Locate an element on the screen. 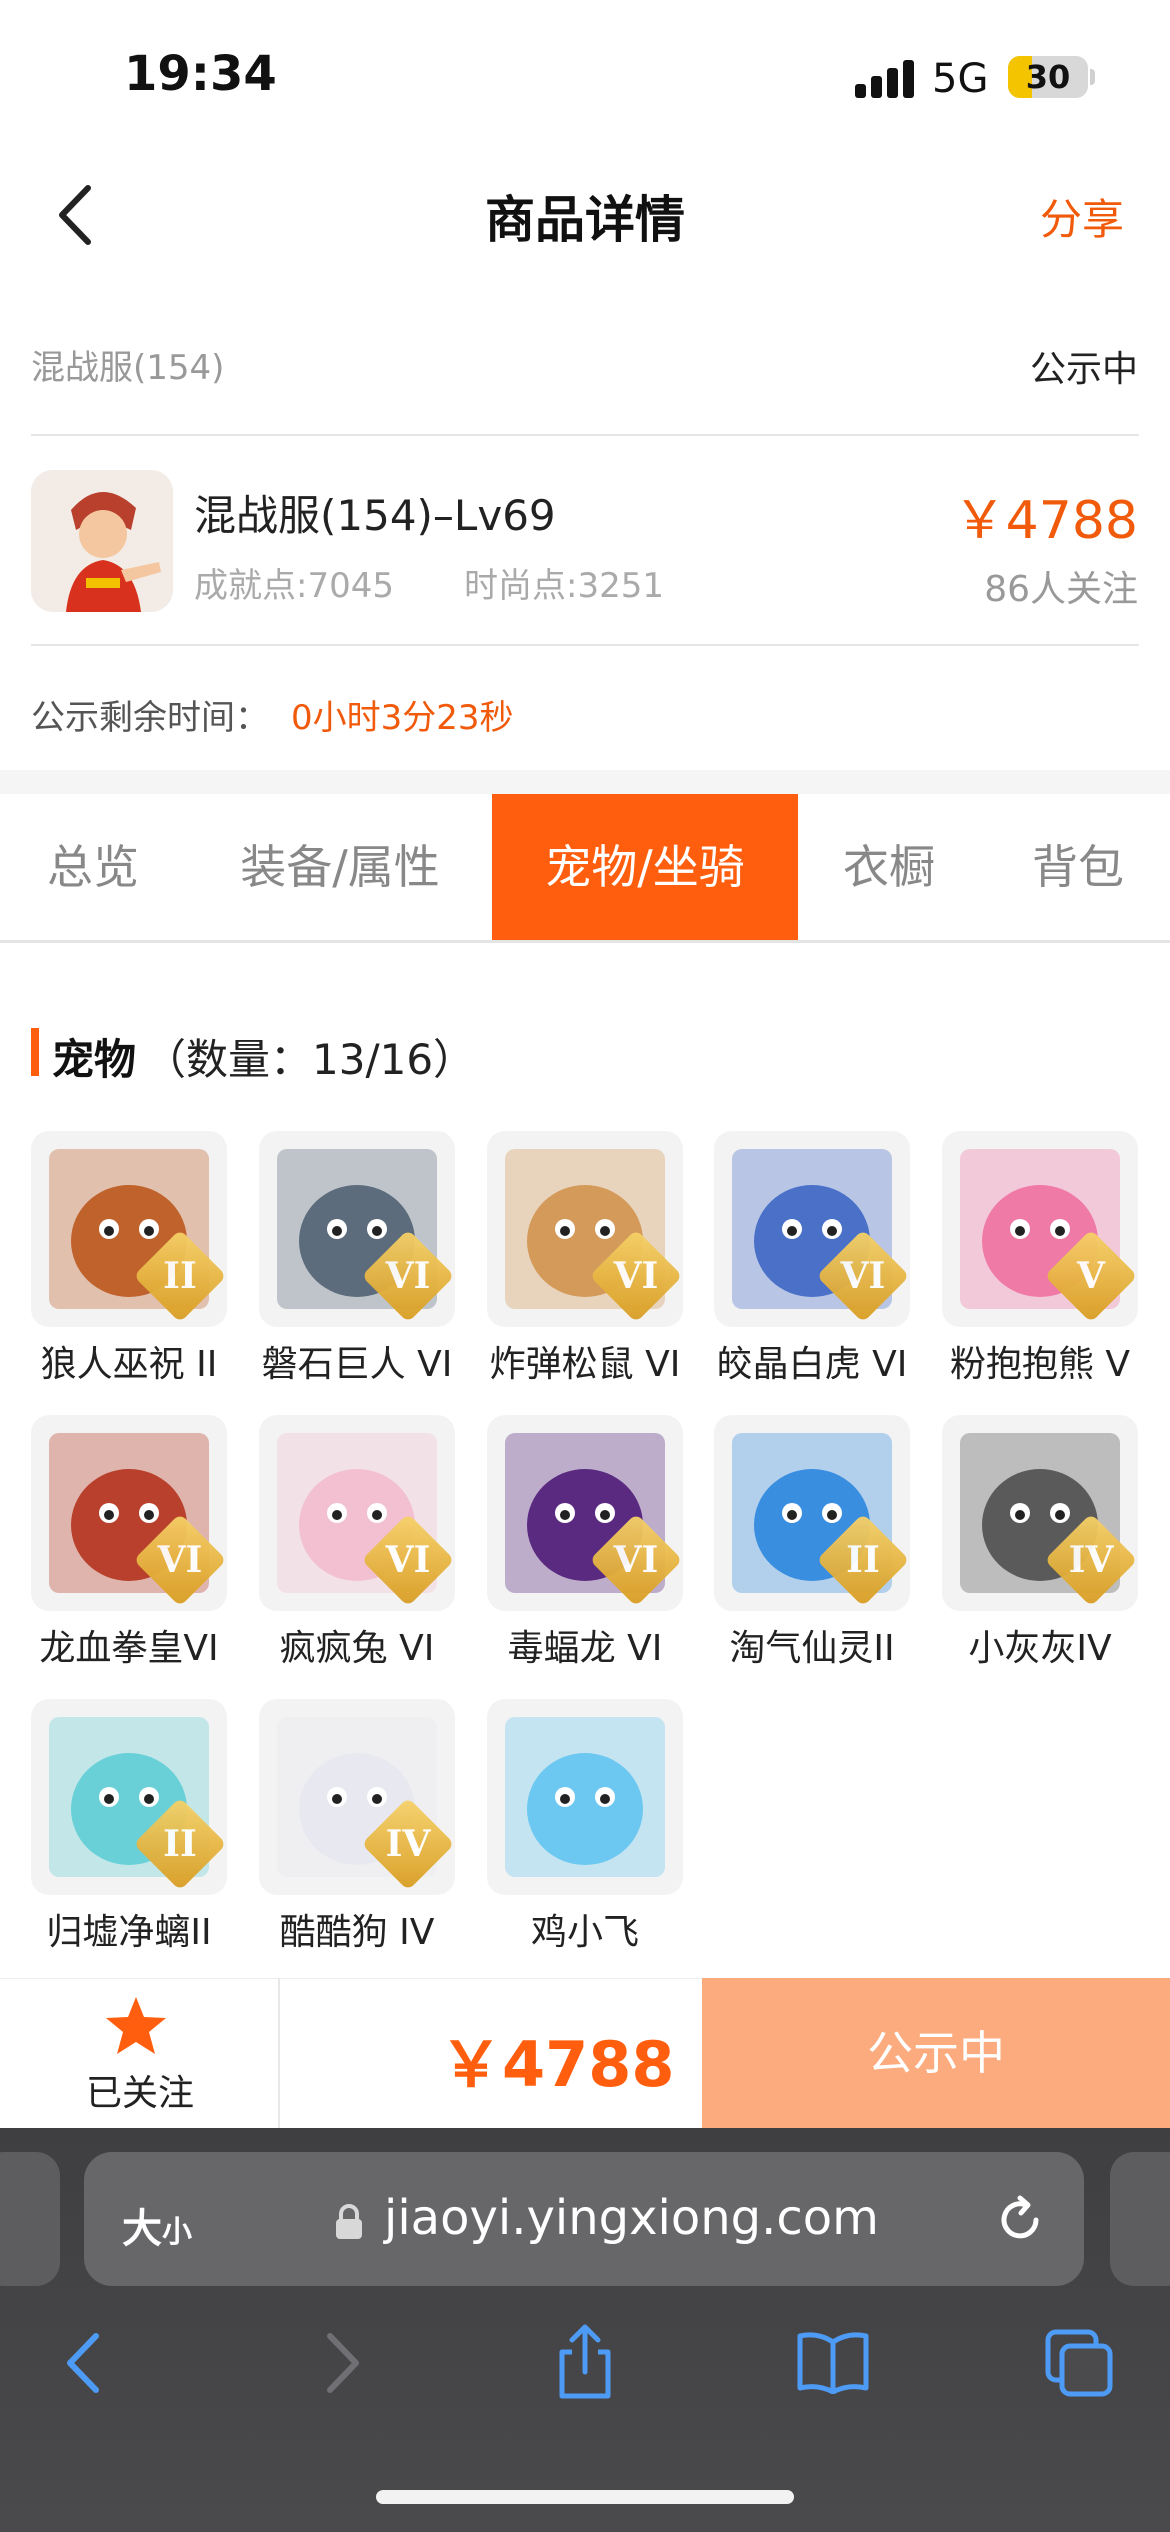 The image size is (1170, 2532). fashion-points: 时尚点:3251 is located at coordinates (564, 586).